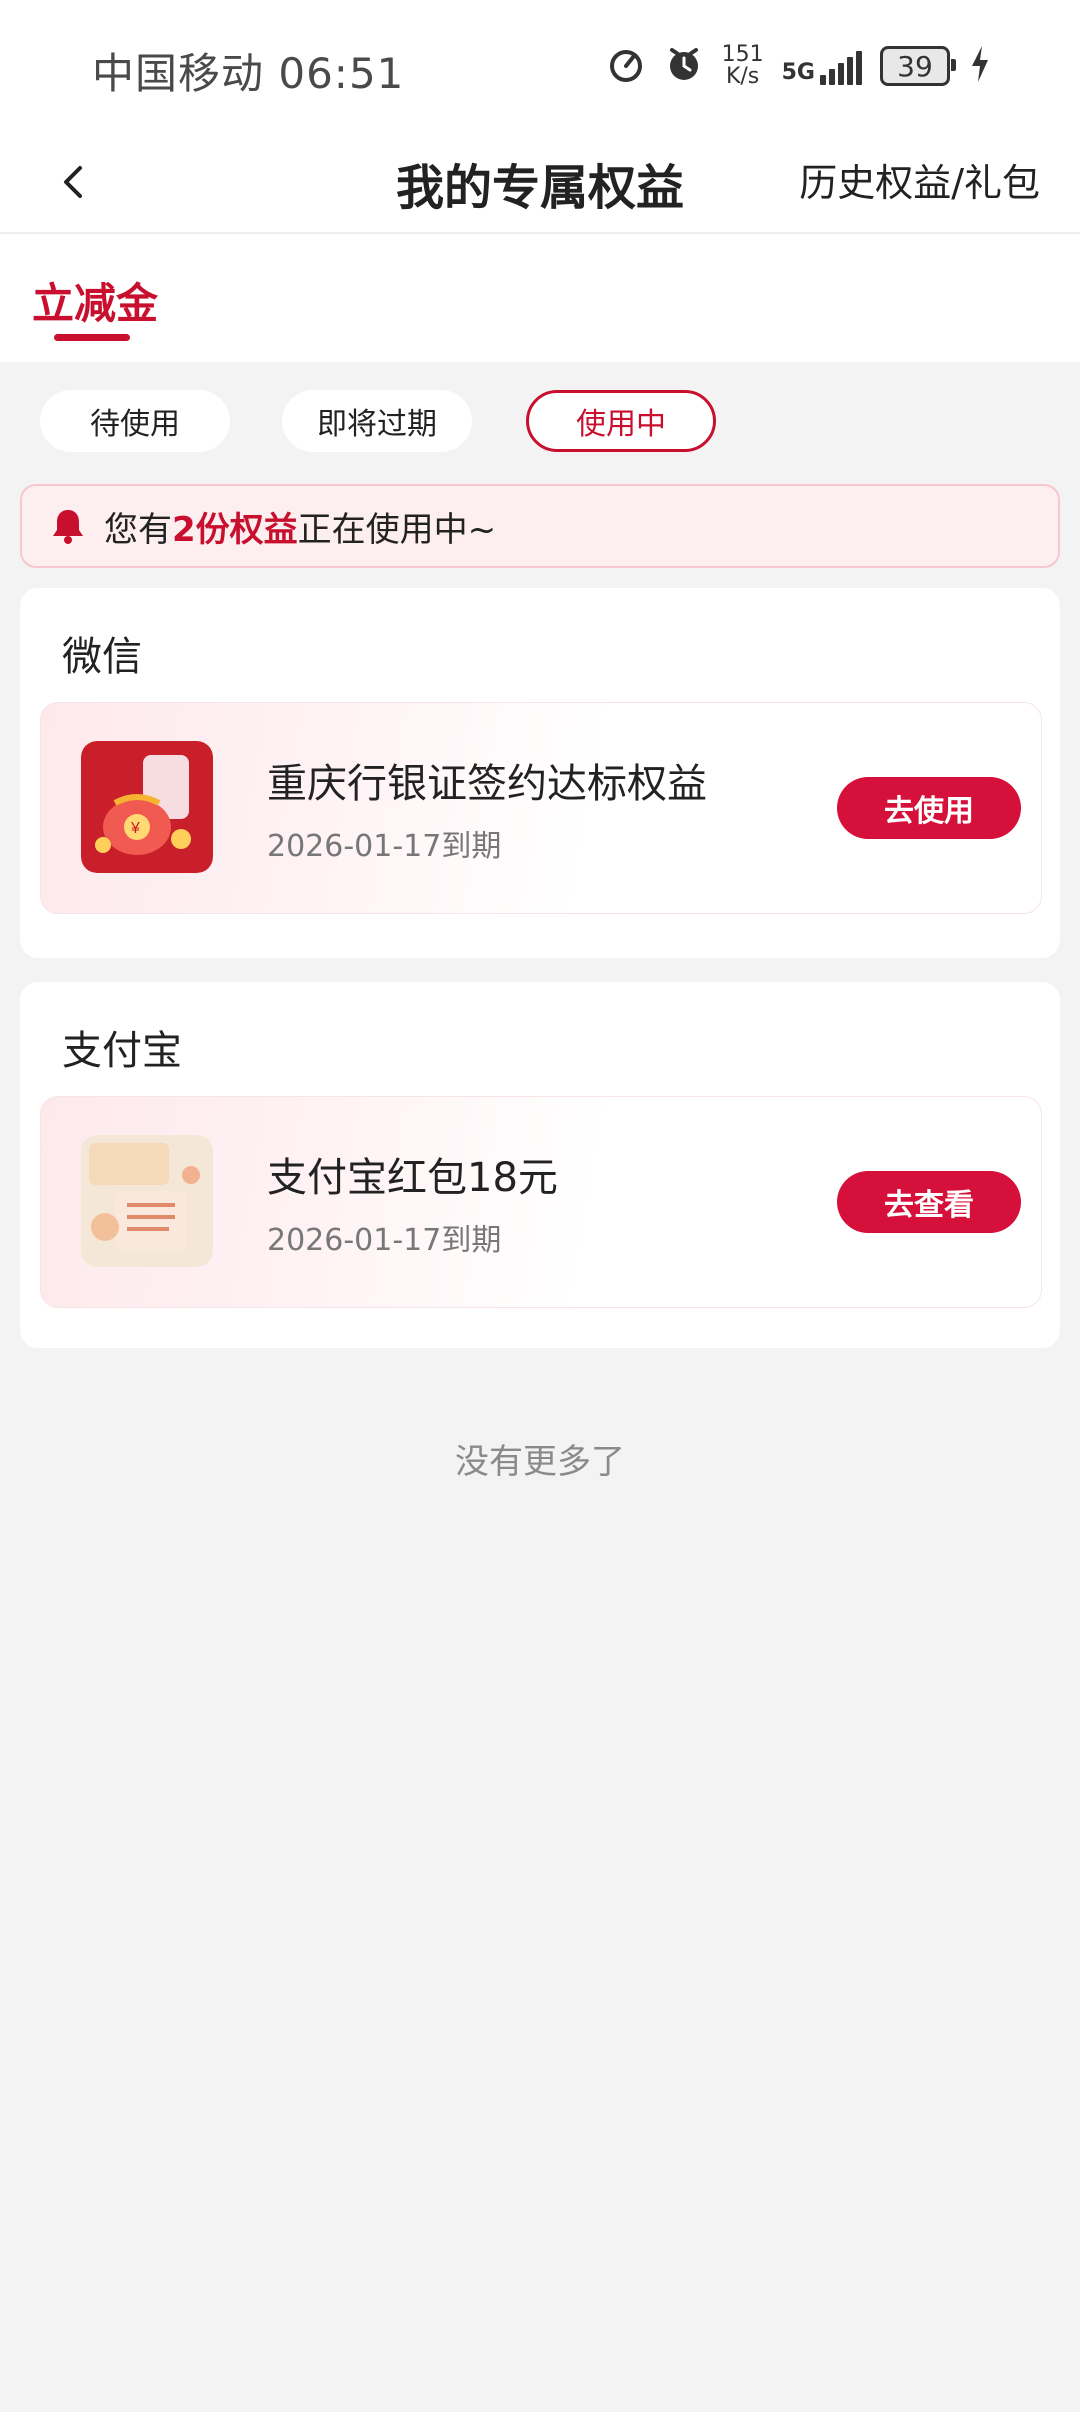 This screenshot has width=1080, height=2412. I want to click on header: 我的专属权益 历史权益/礼包, so click(540, 183).